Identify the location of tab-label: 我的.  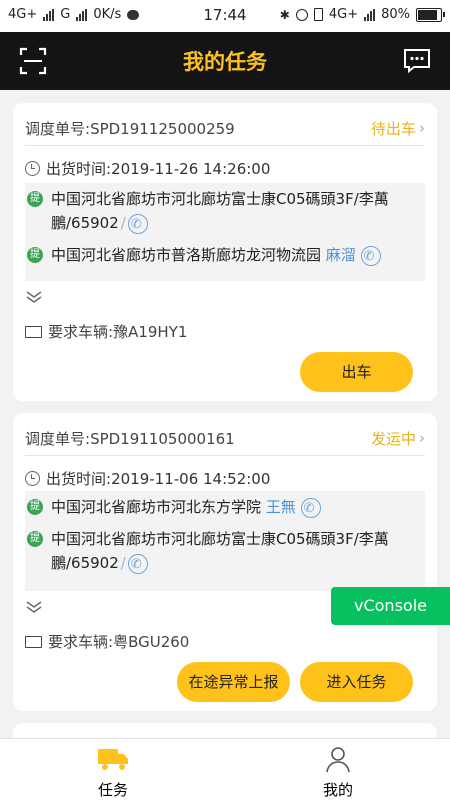
(337, 790).